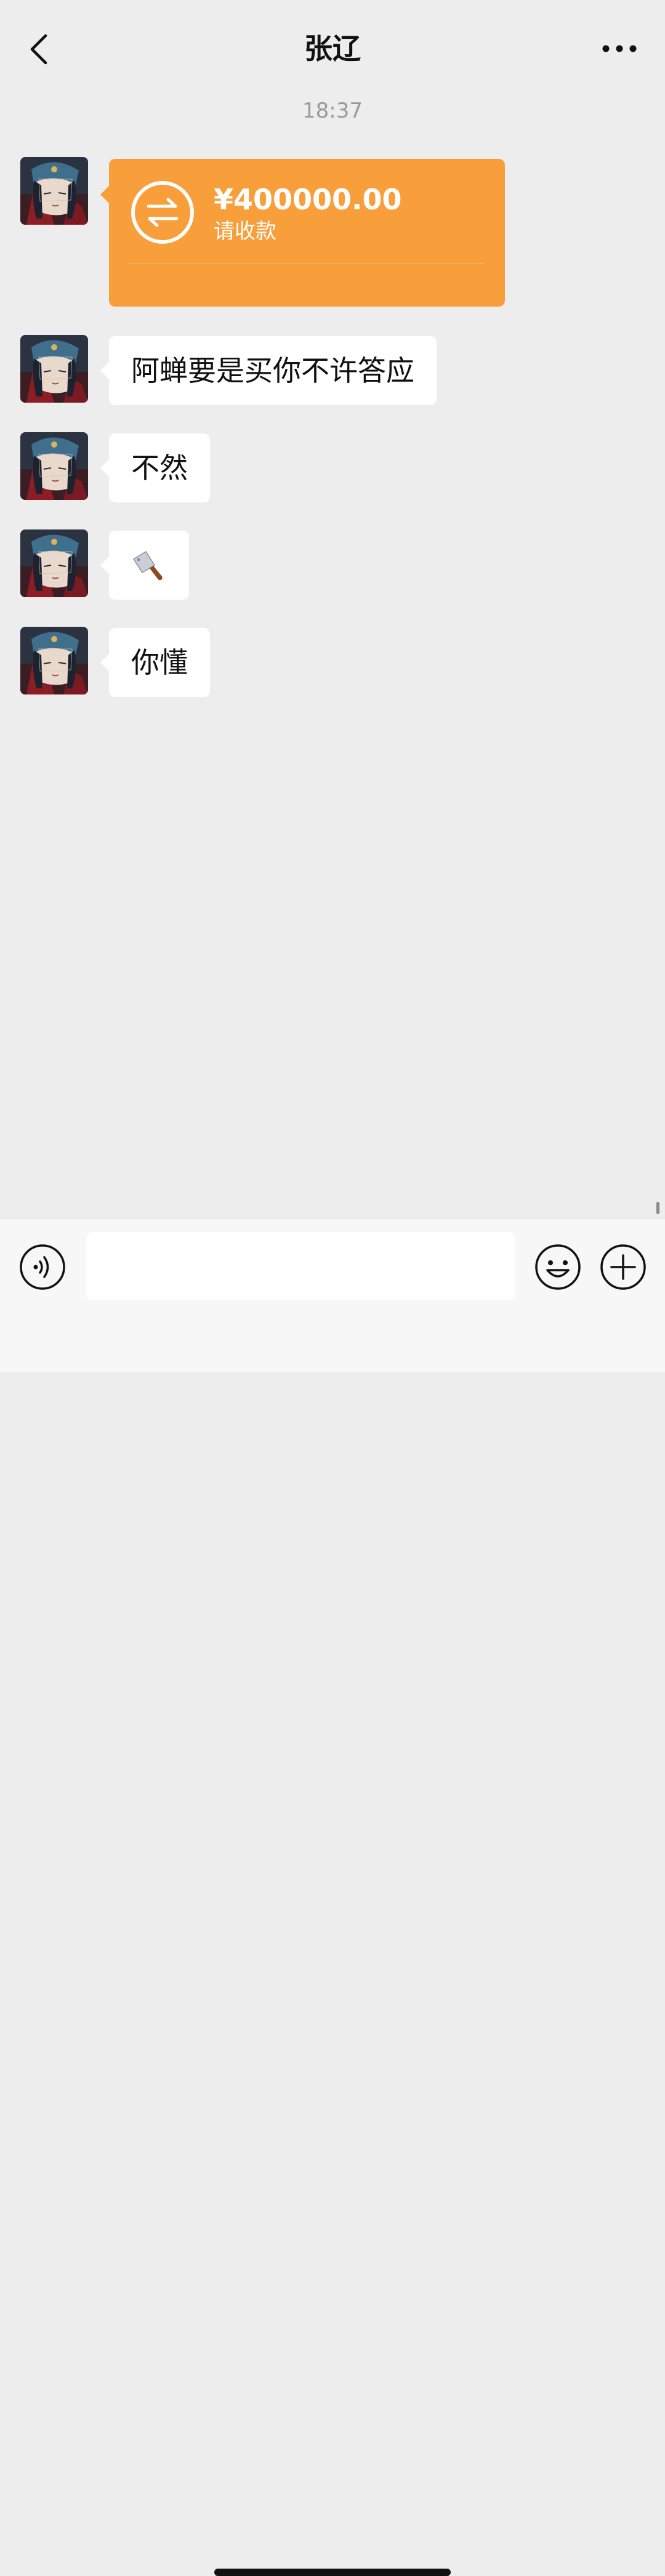 This screenshot has width=665, height=2576. Describe the element at coordinates (300, 1266) in the screenshot. I see `message-input` at that location.